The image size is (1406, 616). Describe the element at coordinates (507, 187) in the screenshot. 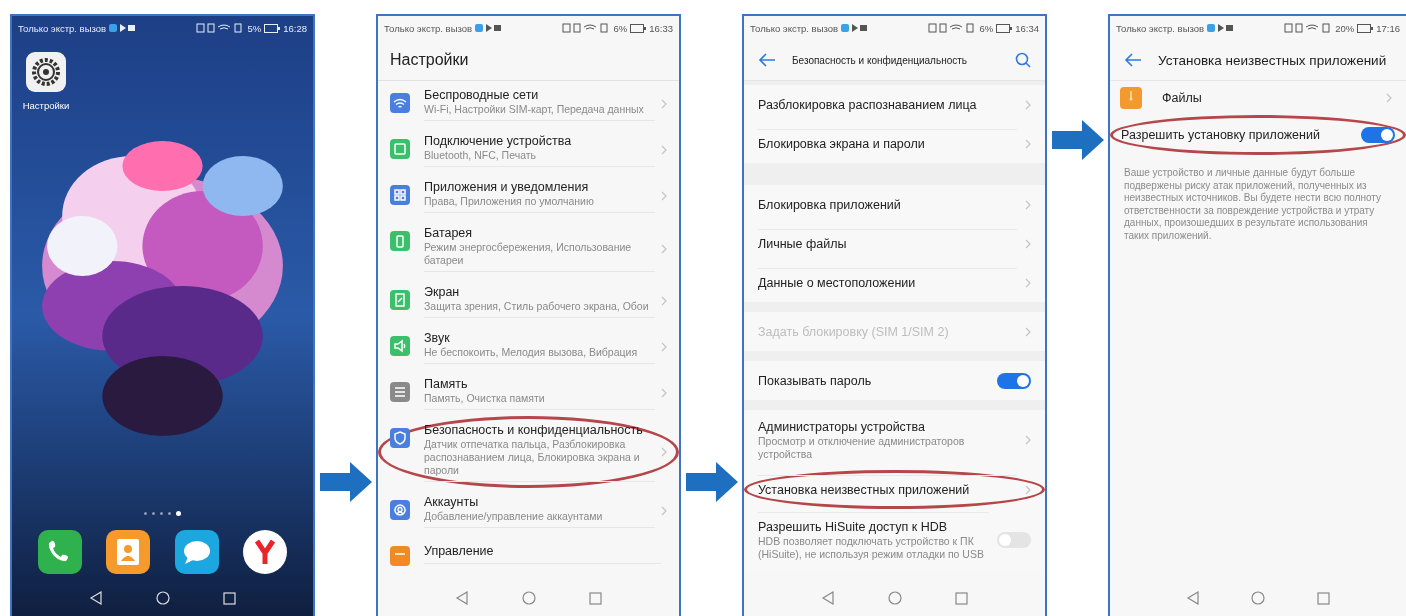

I see `item-title: Приложения и уведомления` at that location.